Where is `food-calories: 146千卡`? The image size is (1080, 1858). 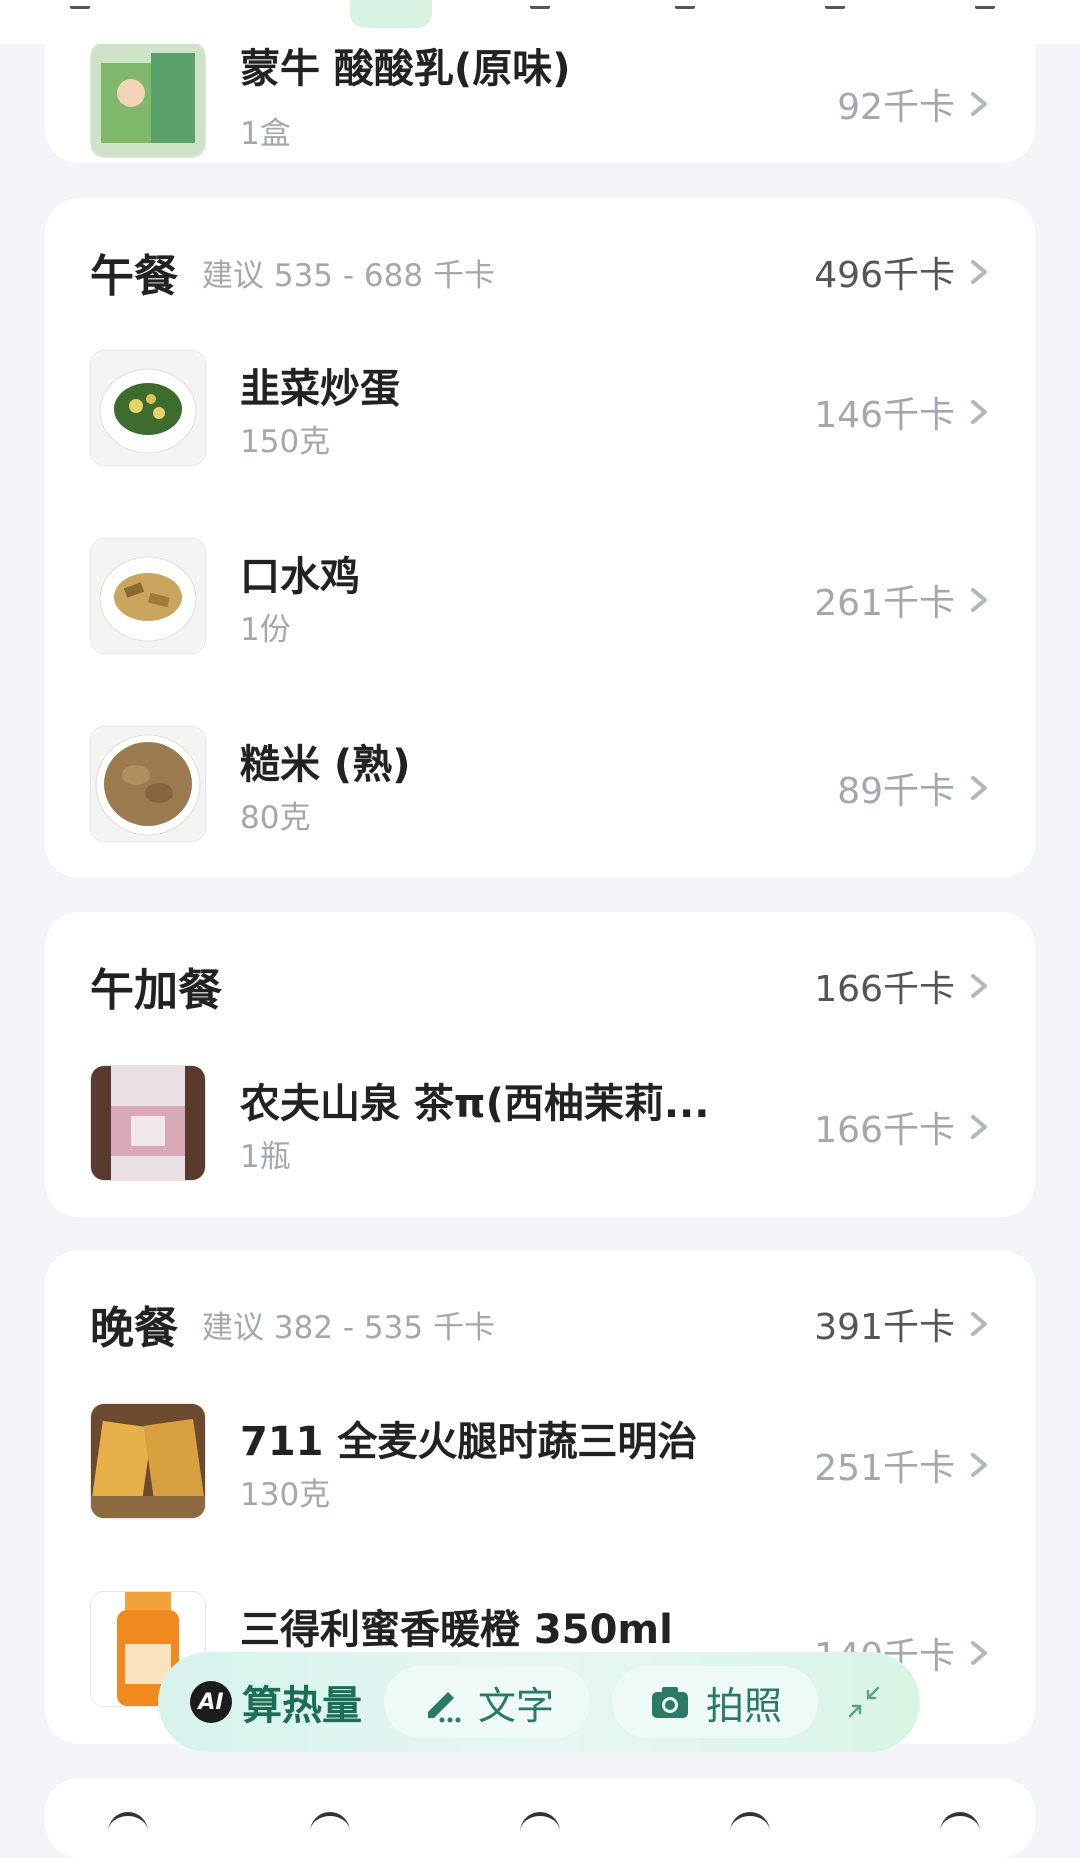
food-calories: 146千卡 is located at coordinates (904, 412).